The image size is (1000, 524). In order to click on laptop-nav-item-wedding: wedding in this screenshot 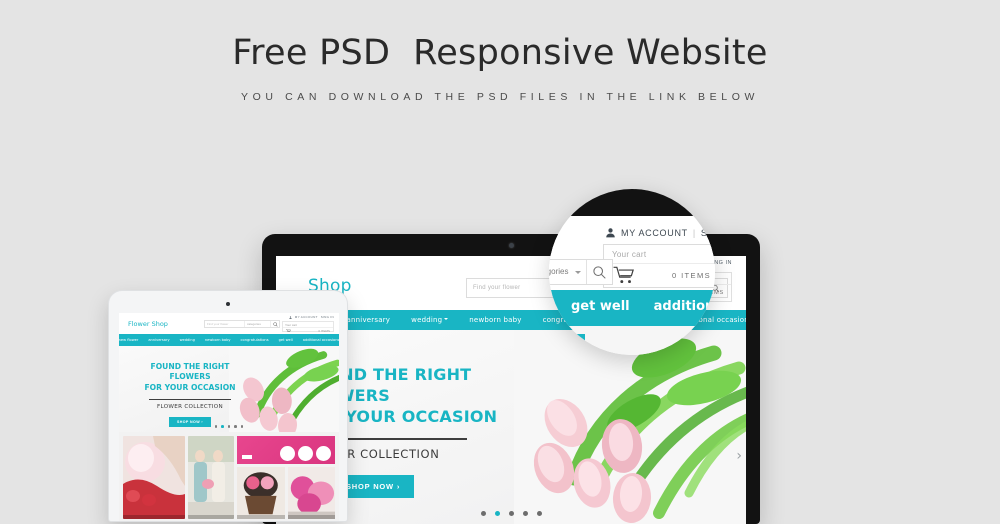, I will do `click(430, 320)`.